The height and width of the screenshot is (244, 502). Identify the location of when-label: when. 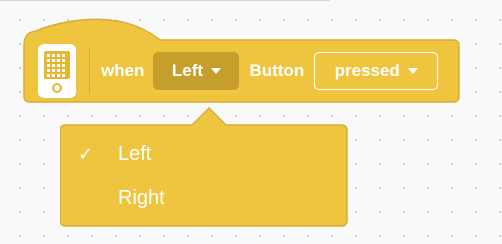
(123, 70).